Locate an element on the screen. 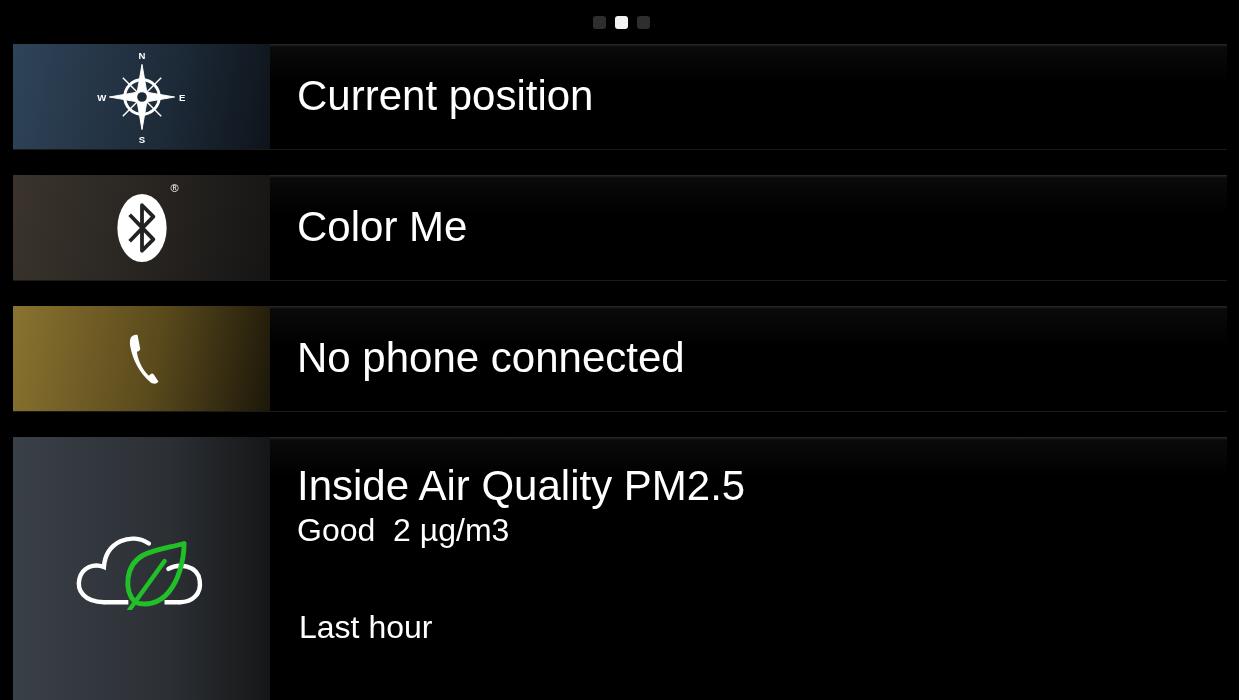 This screenshot has height=700, width=1239. tile-title: Inside Air Quality PM2.5 is located at coordinates (521, 486).